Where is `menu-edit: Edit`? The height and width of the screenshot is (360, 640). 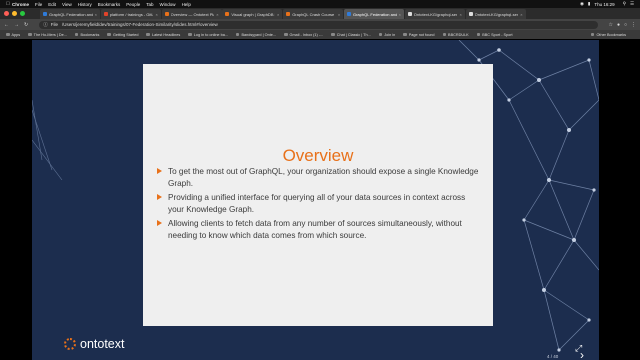 menu-edit: Edit is located at coordinates (52, 4).